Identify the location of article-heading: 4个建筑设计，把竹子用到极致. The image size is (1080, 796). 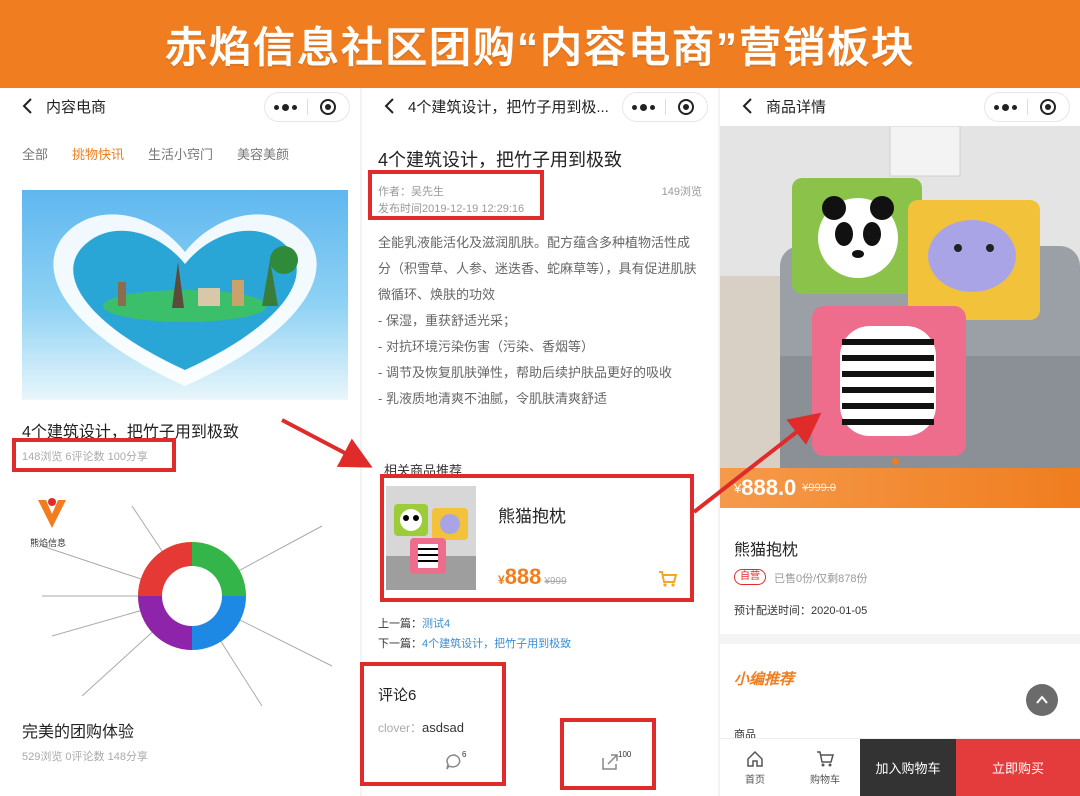
(500, 160).